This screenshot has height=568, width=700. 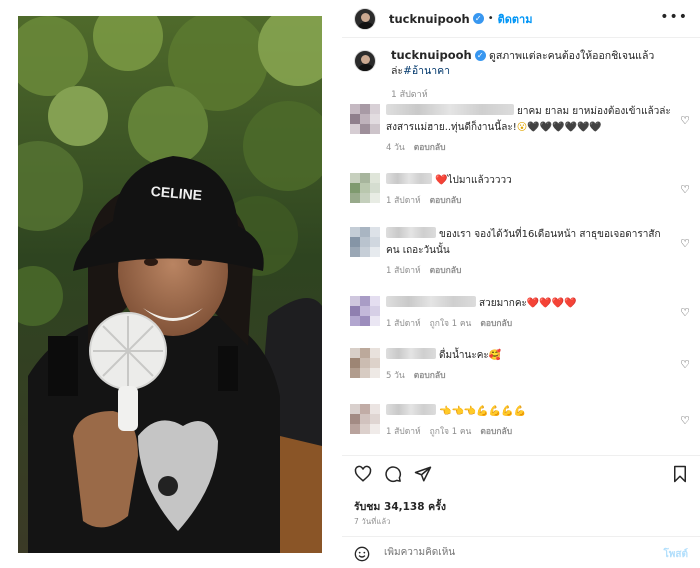 I want to click on caption-time: 1 สัปดาห์, so click(x=409, y=95).